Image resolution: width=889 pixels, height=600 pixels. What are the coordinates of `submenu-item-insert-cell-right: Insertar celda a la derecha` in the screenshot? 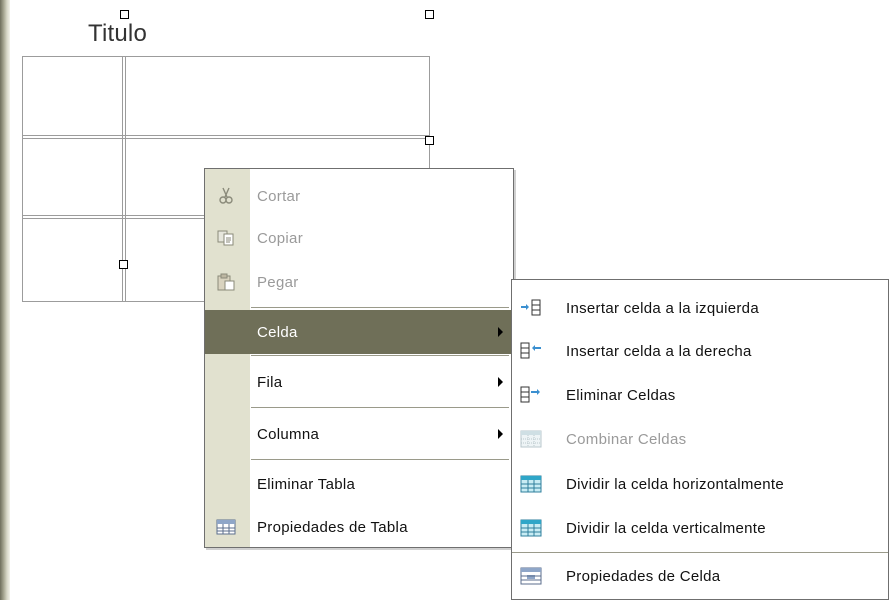 It's located at (700, 351).